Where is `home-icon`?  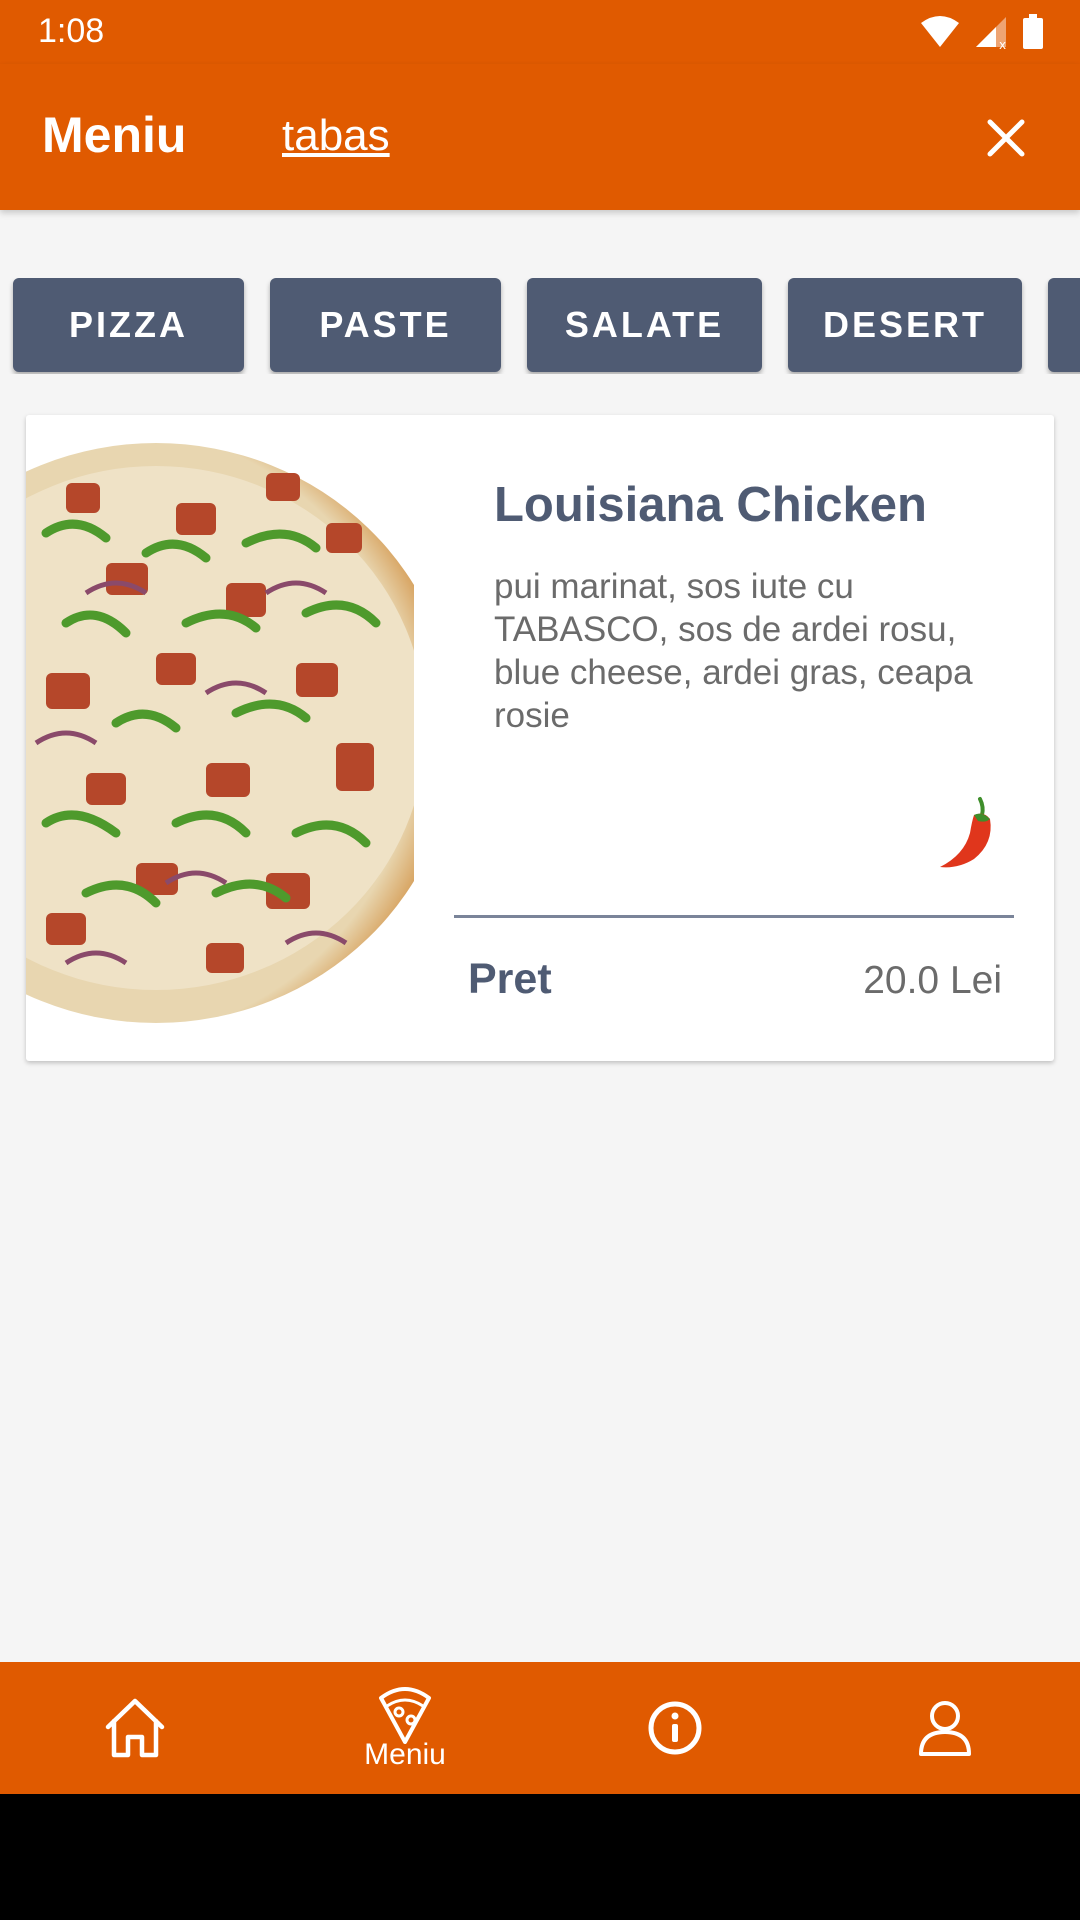
home-icon is located at coordinates (135, 1728).